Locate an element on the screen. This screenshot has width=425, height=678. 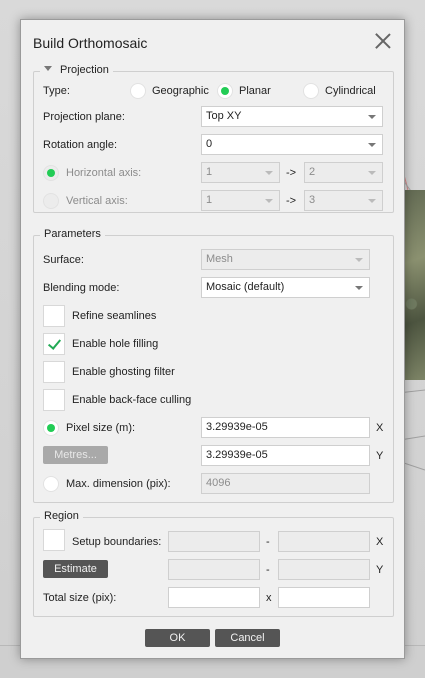
vertical-axis-label: Vertical axis: is located at coordinates (97, 201).